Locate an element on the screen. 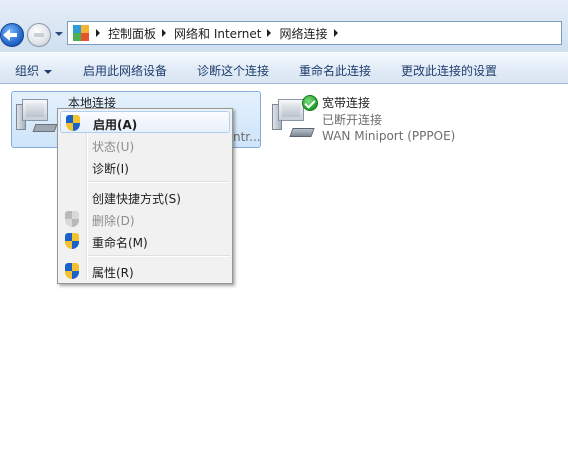 The width and height of the screenshot is (568, 452). navigation-bar: 控制面板 网络和 Internet 网络连接 is located at coordinates (284, 26).